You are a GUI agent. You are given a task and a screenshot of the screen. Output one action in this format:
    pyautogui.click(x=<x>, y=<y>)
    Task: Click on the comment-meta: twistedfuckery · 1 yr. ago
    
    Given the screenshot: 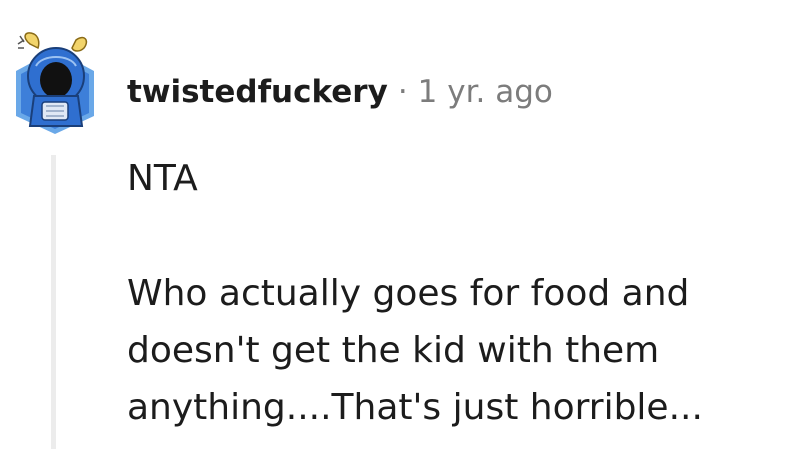 What is the action you would take?
    pyautogui.click(x=340, y=92)
    